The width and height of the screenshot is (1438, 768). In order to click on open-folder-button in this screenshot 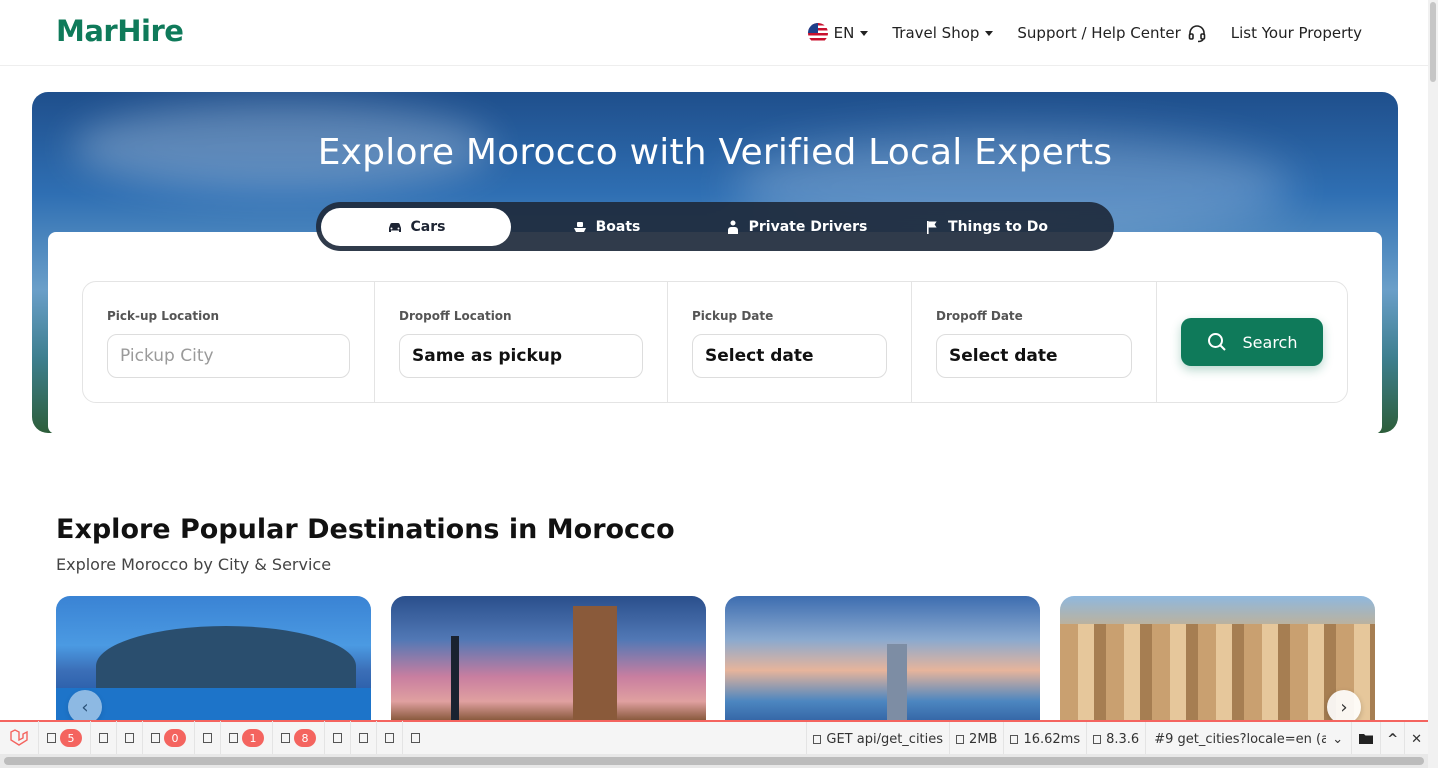, I will do `click(1365, 739)`.